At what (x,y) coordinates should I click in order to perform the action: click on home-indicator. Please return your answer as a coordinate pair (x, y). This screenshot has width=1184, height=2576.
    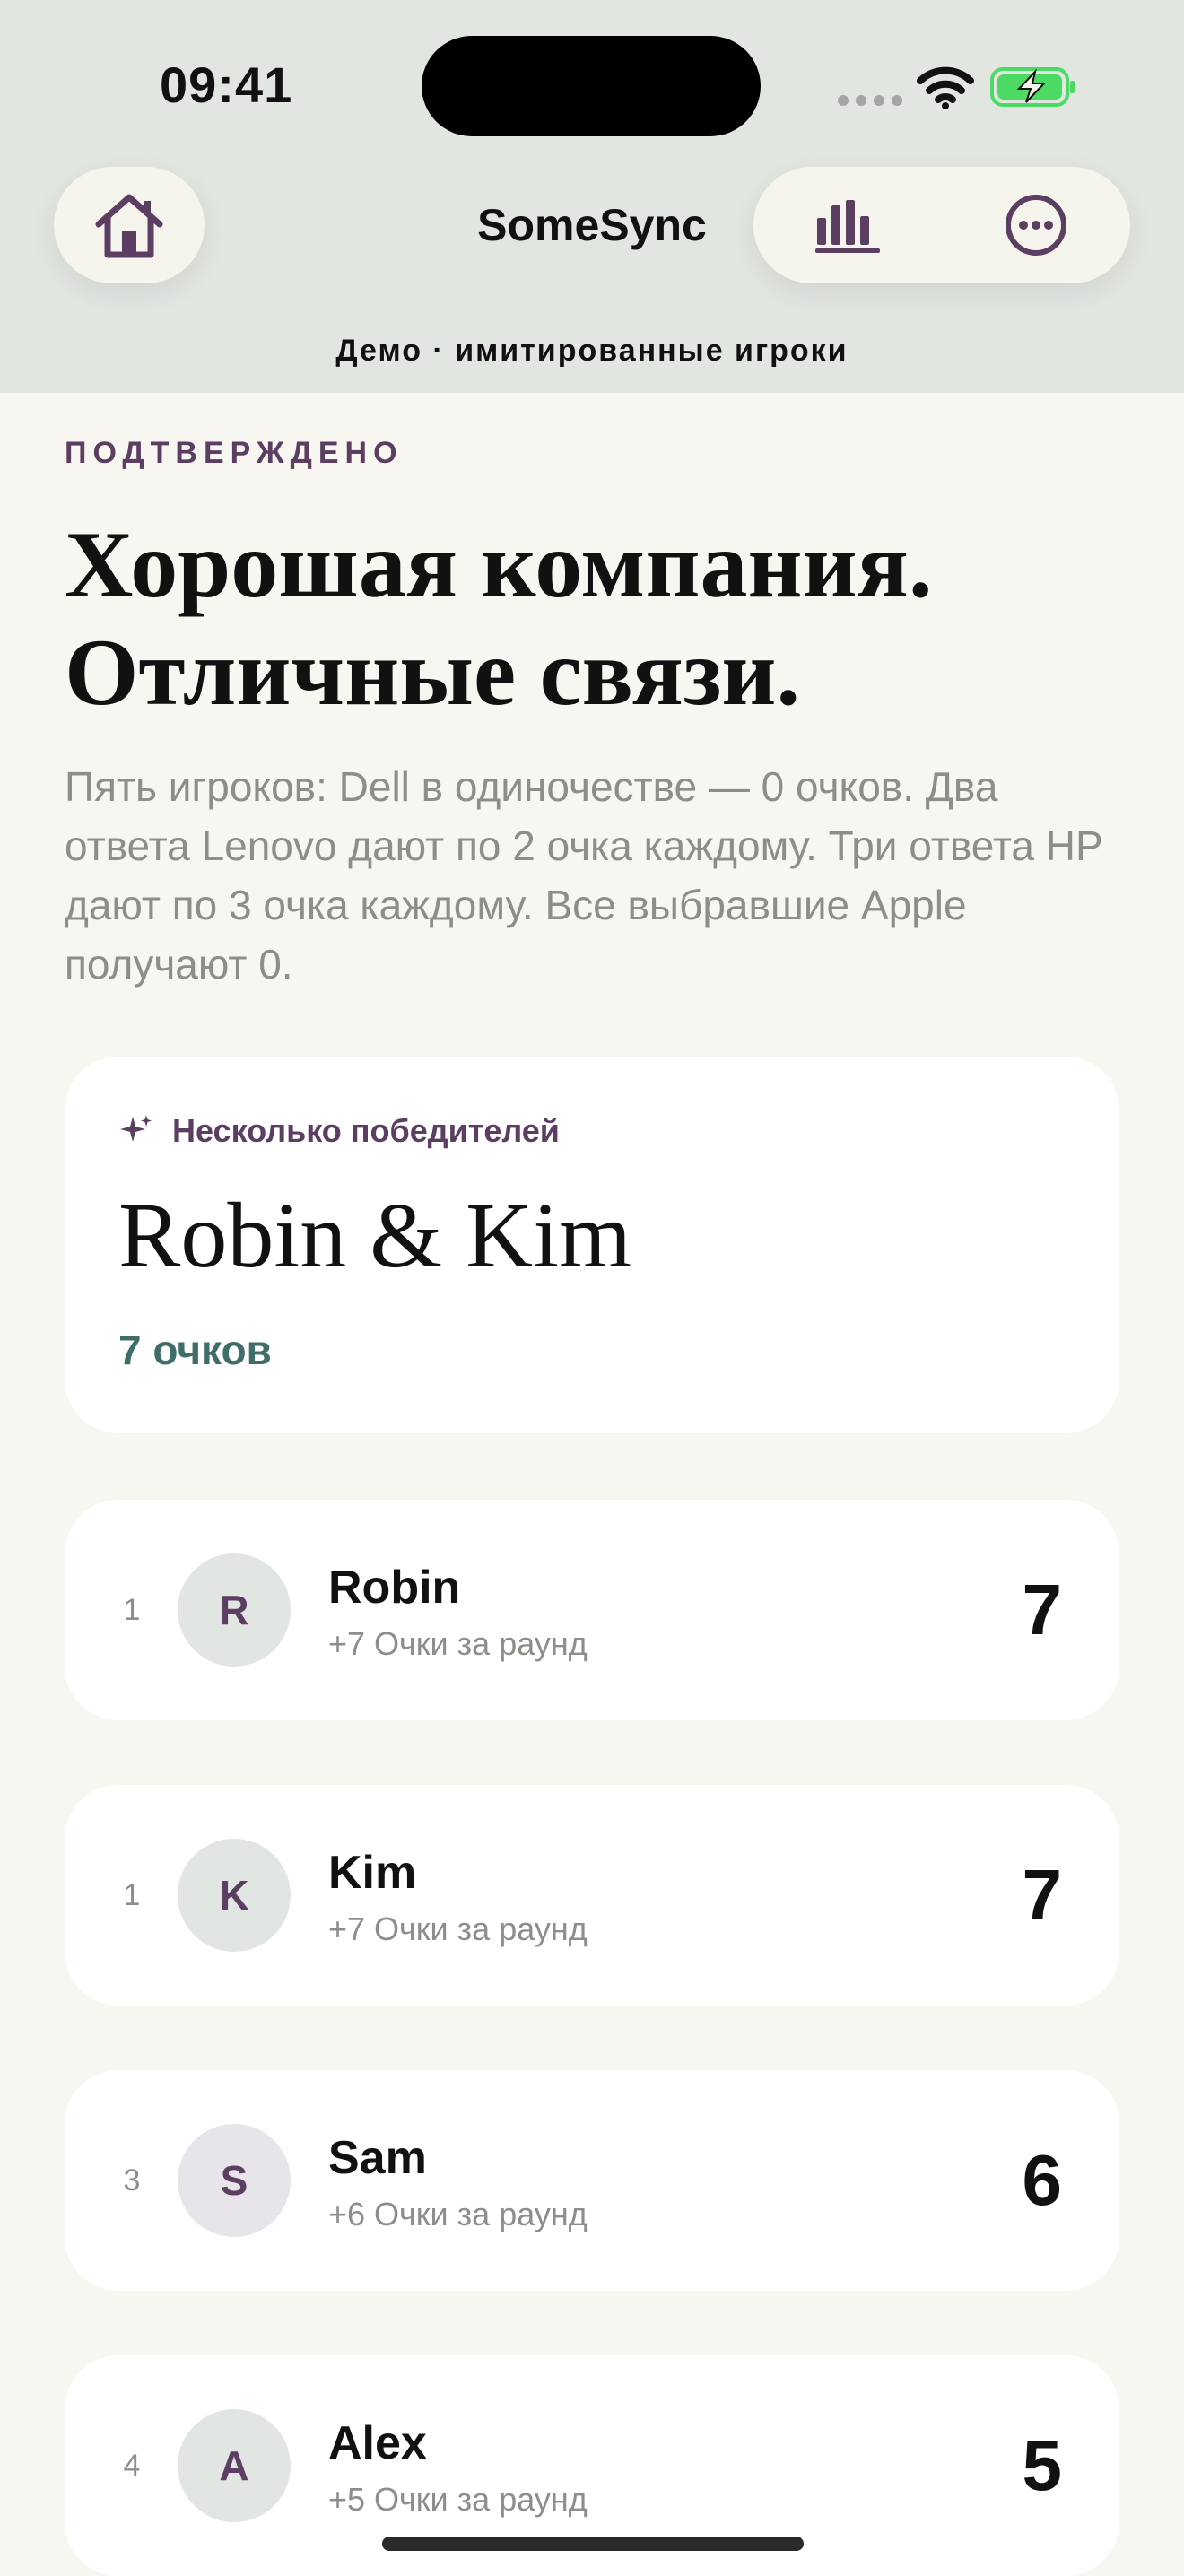
    Looking at the image, I should click on (593, 2544).